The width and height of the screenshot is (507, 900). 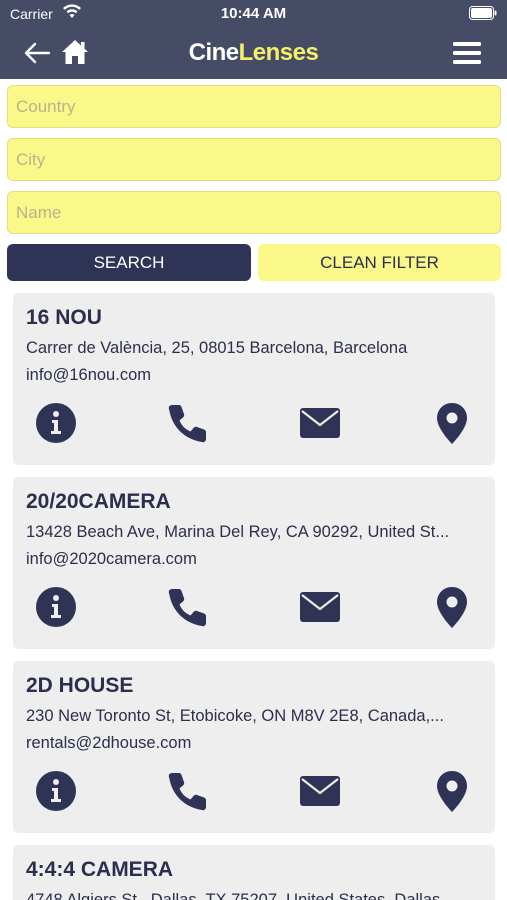 I want to click on clock: 10:44 AM, so click(x=253, y=13).